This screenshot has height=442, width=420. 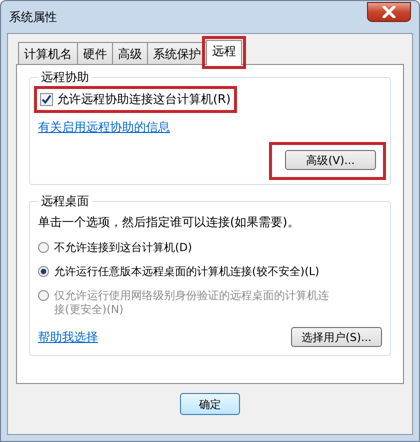 What do you see at coordinates (65, 201) in the screenshot?
I see `group-title: 远程桌面` at bounding box center [65, 201].